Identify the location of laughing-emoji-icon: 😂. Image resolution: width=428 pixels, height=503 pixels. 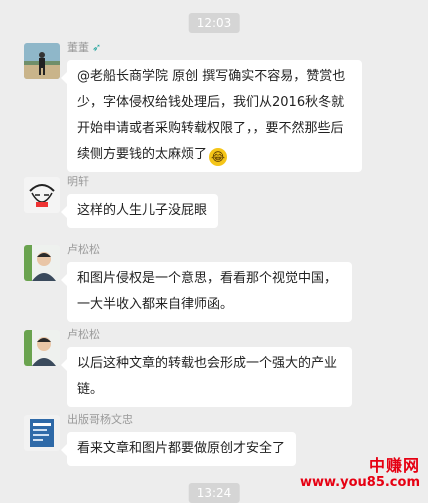
(218, 157).